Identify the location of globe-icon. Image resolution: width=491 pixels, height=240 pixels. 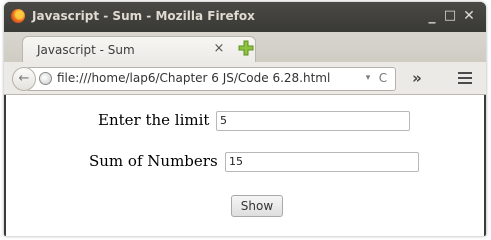
(45, 78).